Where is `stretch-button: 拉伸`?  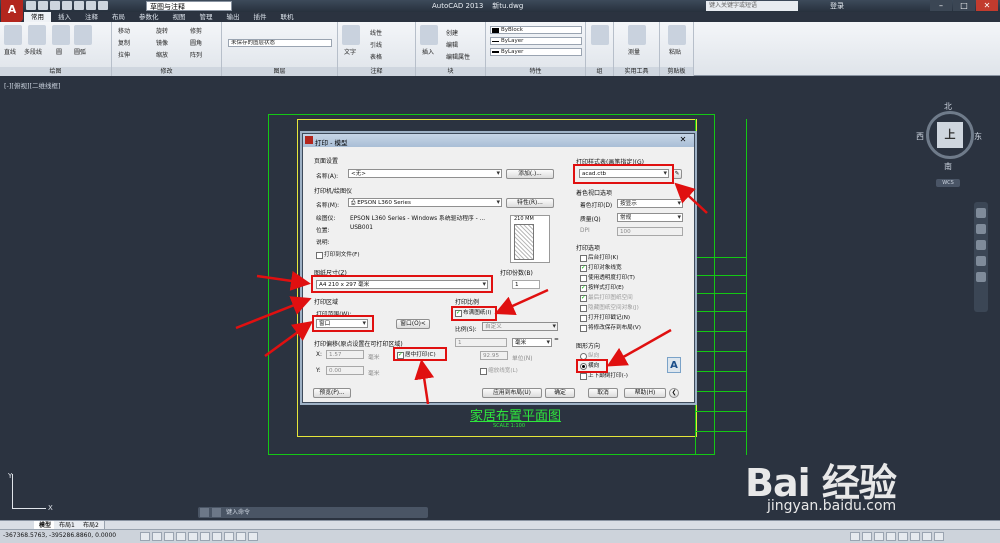 stretch-button: 拉伸 is located at coordinates (124, 54).